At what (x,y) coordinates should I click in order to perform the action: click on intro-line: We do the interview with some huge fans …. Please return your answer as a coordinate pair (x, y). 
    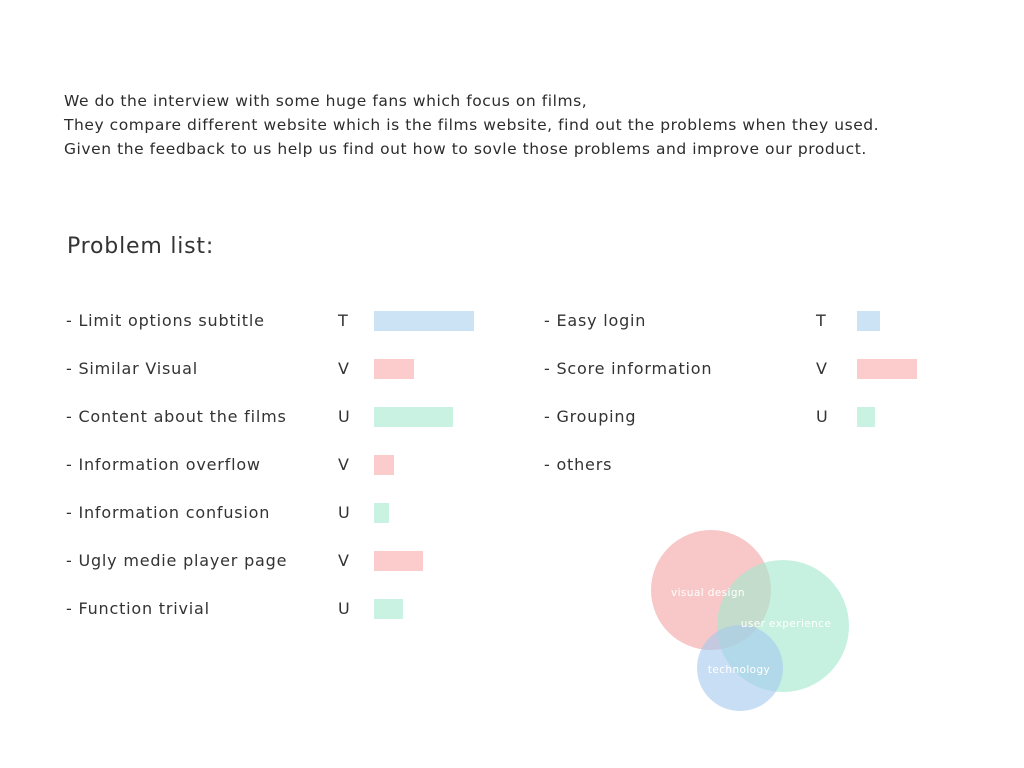
    Looking at the image, I should click on (326, 101).